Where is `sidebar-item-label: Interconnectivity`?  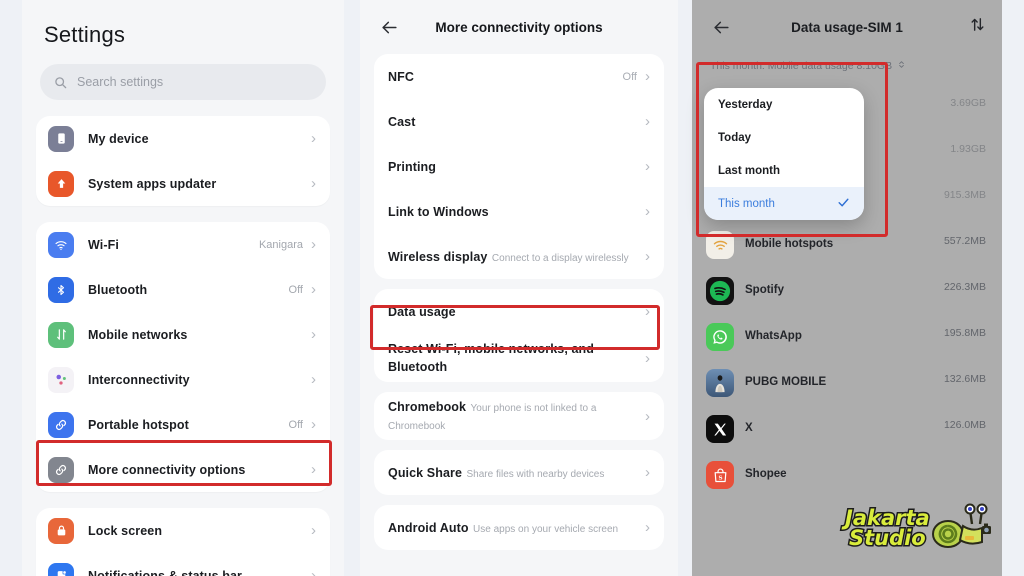
sidebar-item-label: Interconnectivity is located at coordinates (139, 379).